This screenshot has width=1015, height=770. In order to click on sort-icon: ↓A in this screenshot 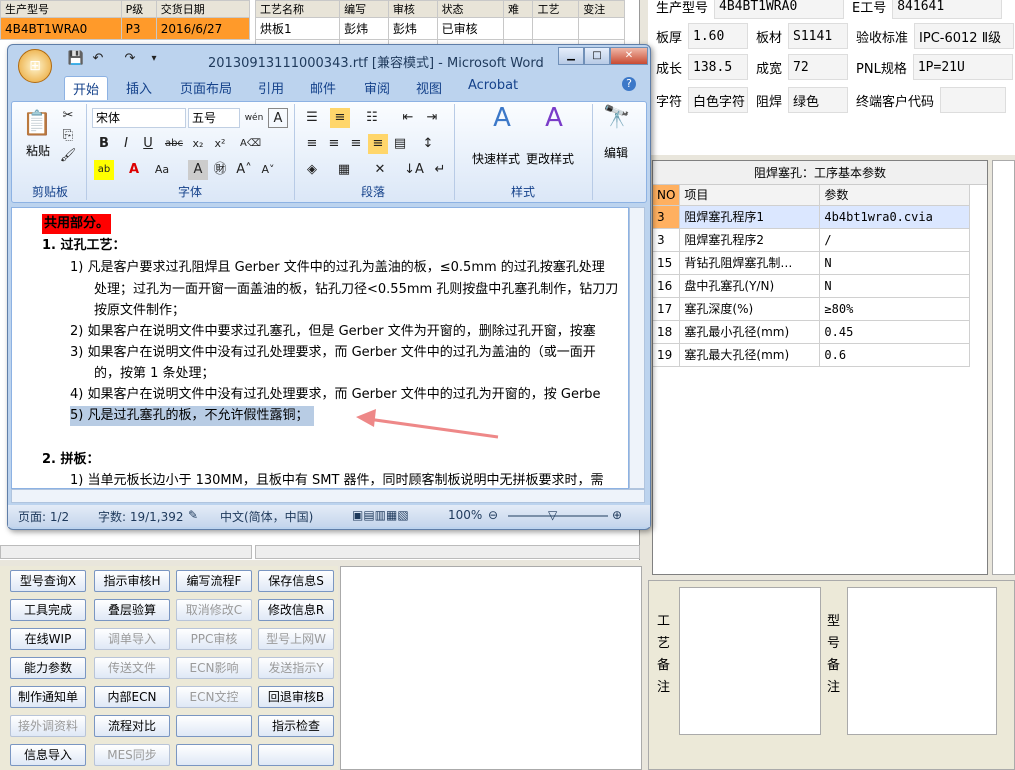, I will do `click(414, 170)`.